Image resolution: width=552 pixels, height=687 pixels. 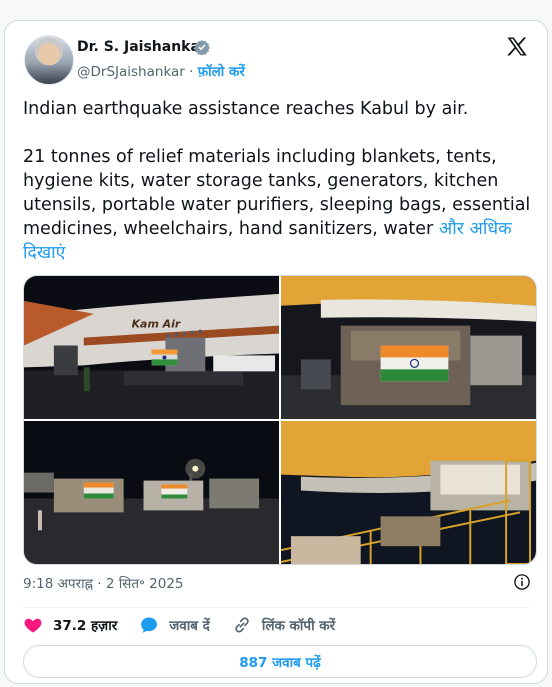 I want to click on author-handle-line: @DrSJaishankar · फ़ॉलो करें, so click(x=161, y=71).